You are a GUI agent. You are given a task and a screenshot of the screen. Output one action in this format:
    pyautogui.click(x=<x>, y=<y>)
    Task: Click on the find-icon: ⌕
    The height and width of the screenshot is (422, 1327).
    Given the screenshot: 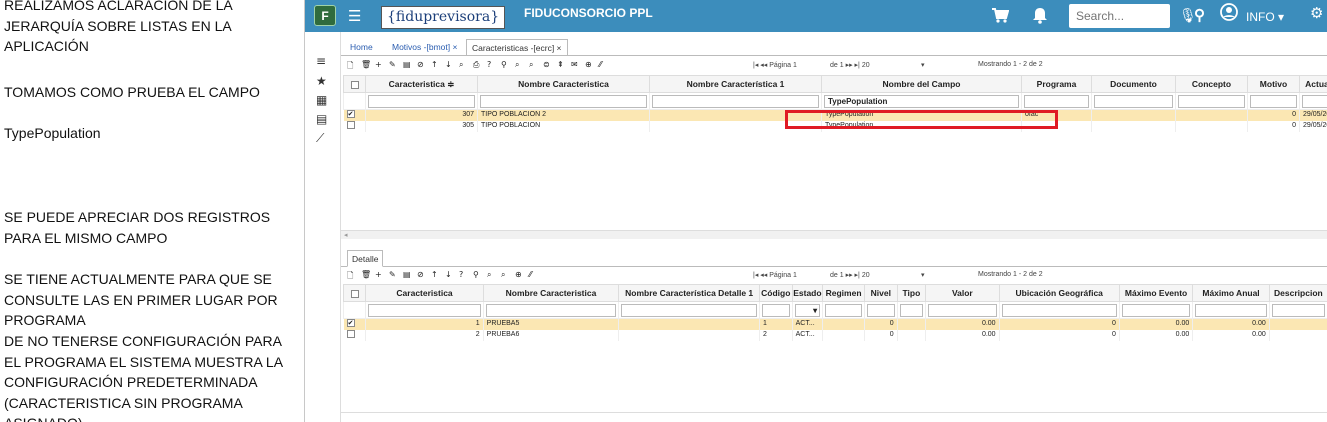 What is the action you would take?
    pyautogui.click(x=461, y=65)
    